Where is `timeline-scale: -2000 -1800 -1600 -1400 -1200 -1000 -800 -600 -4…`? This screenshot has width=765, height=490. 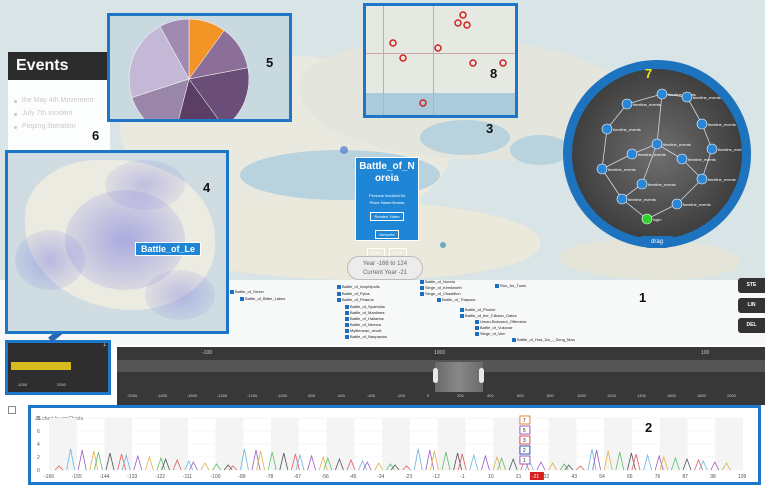 timeline-scale: -2000 -1800 -1600 -1400 -1200 -1000 -800 -600 -4… is located at coordinates (441, 398).